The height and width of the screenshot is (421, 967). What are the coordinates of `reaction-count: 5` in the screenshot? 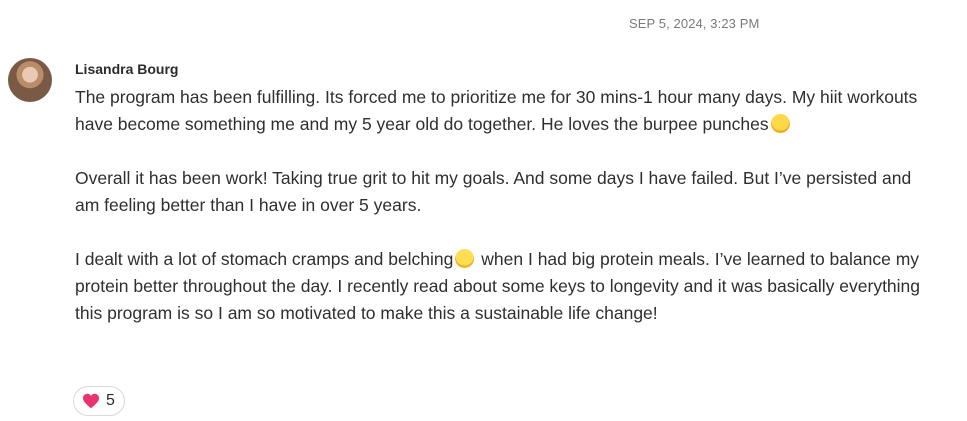 It's located at (110, 400).